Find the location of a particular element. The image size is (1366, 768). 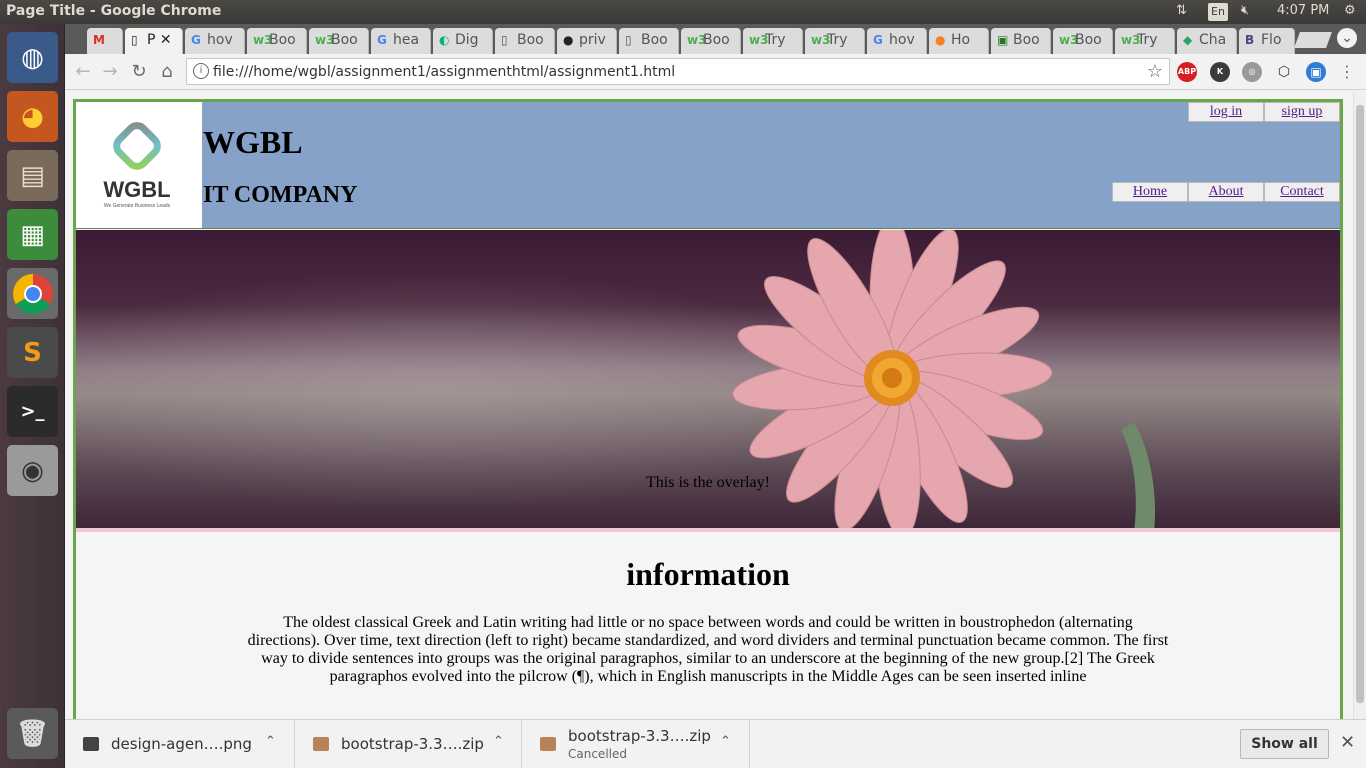

chart-site-icon: ◆ is located at coordinates (1188, 40).